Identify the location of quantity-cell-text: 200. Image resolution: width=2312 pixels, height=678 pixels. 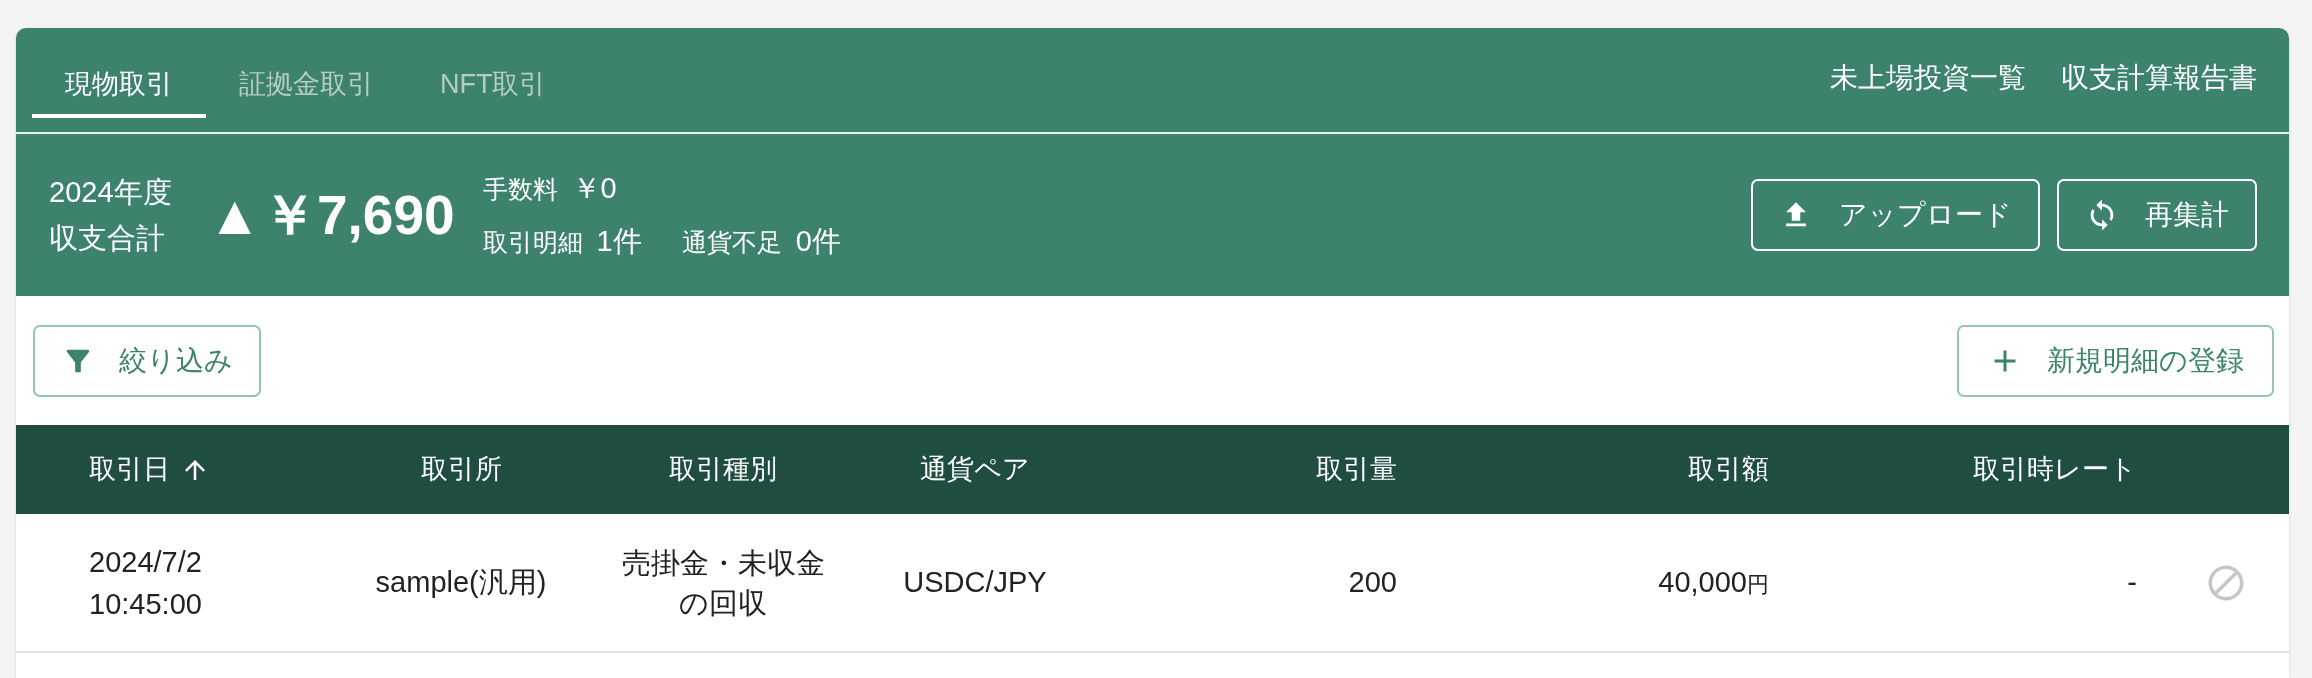
(1372, 582).